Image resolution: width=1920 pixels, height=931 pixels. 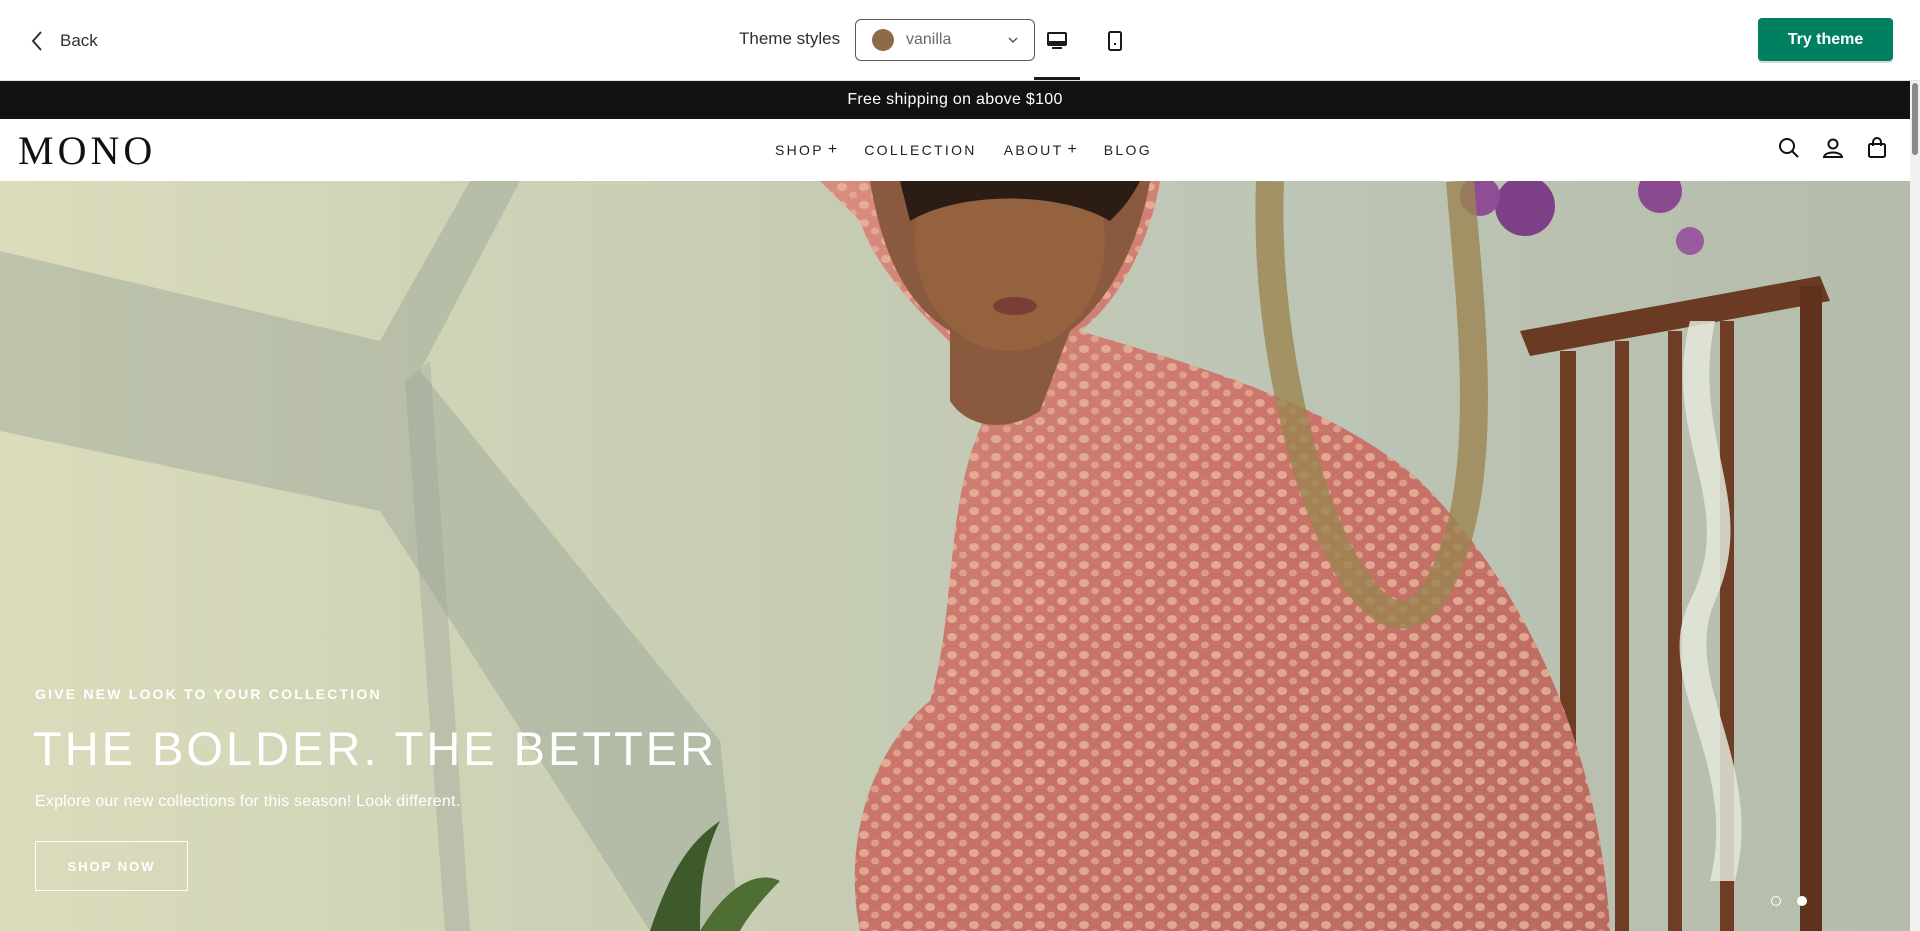 I want to click on try-theme-button: Try theme, so click(x=1825, y=39).